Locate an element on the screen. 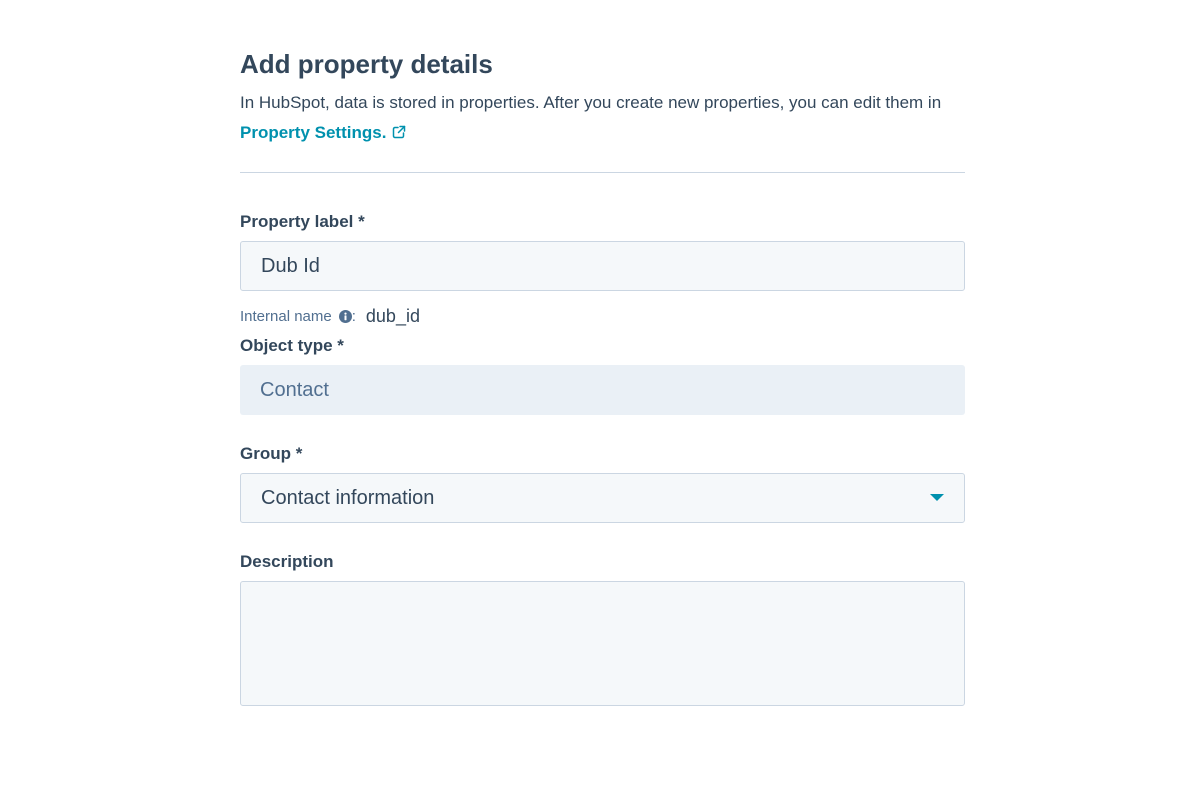 The image size is (1189, 790). description-label: Description is located at coordinates (287, 561).